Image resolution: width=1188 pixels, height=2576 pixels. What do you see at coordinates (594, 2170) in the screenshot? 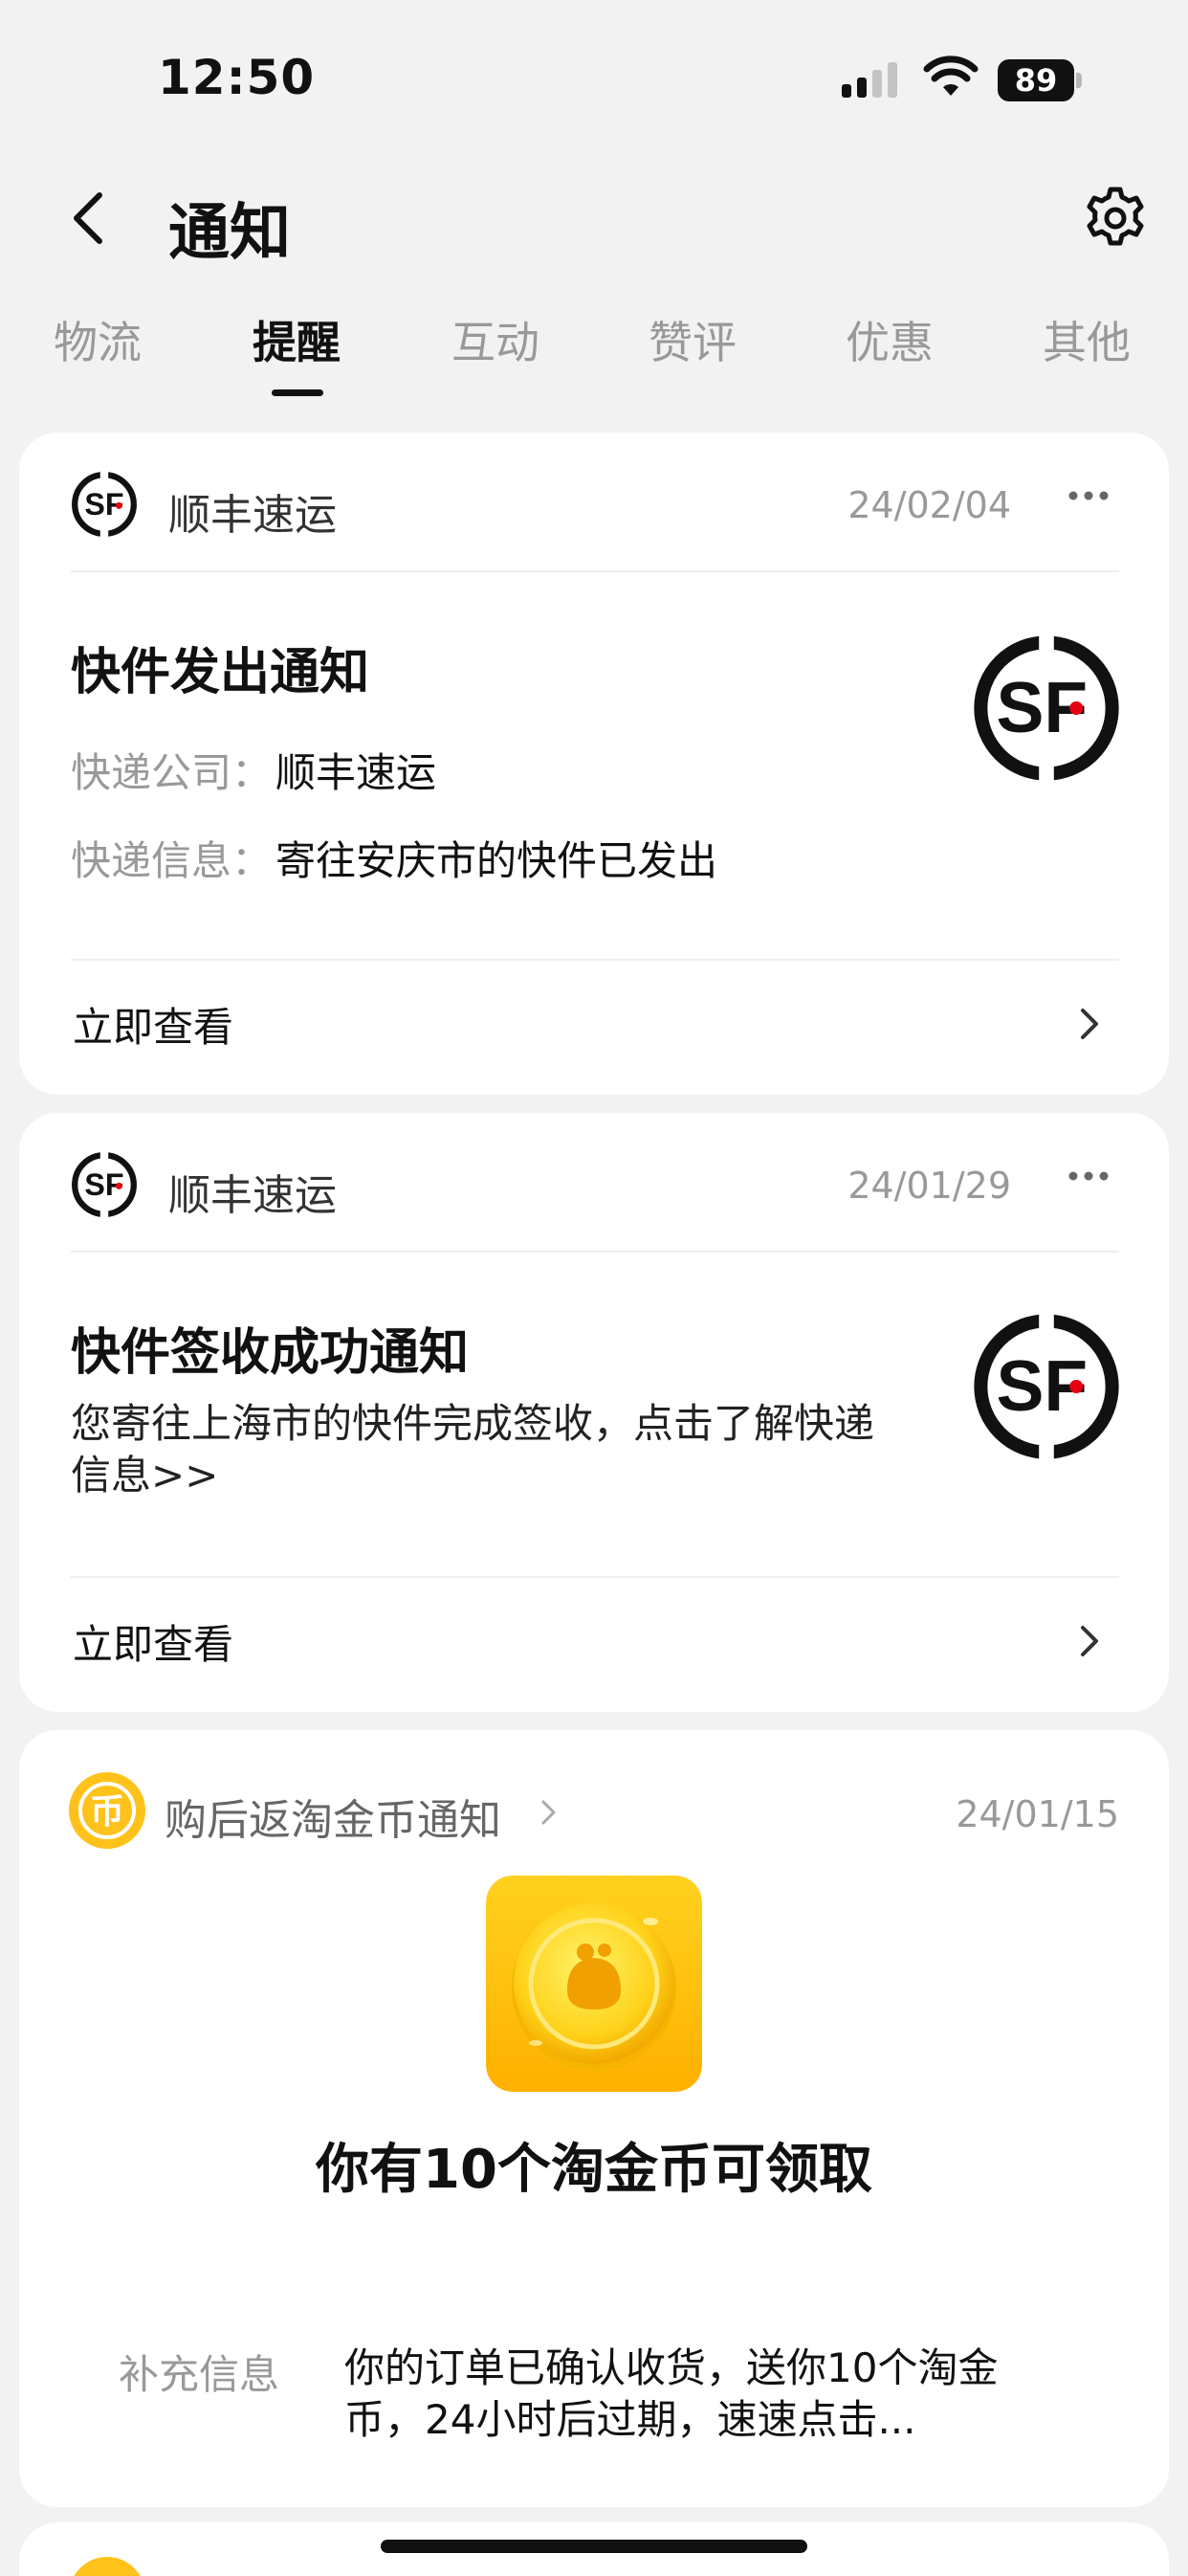
I see `coin-reward-title: 你有10个淘金币可领取` at bounding box center [594, 2170].